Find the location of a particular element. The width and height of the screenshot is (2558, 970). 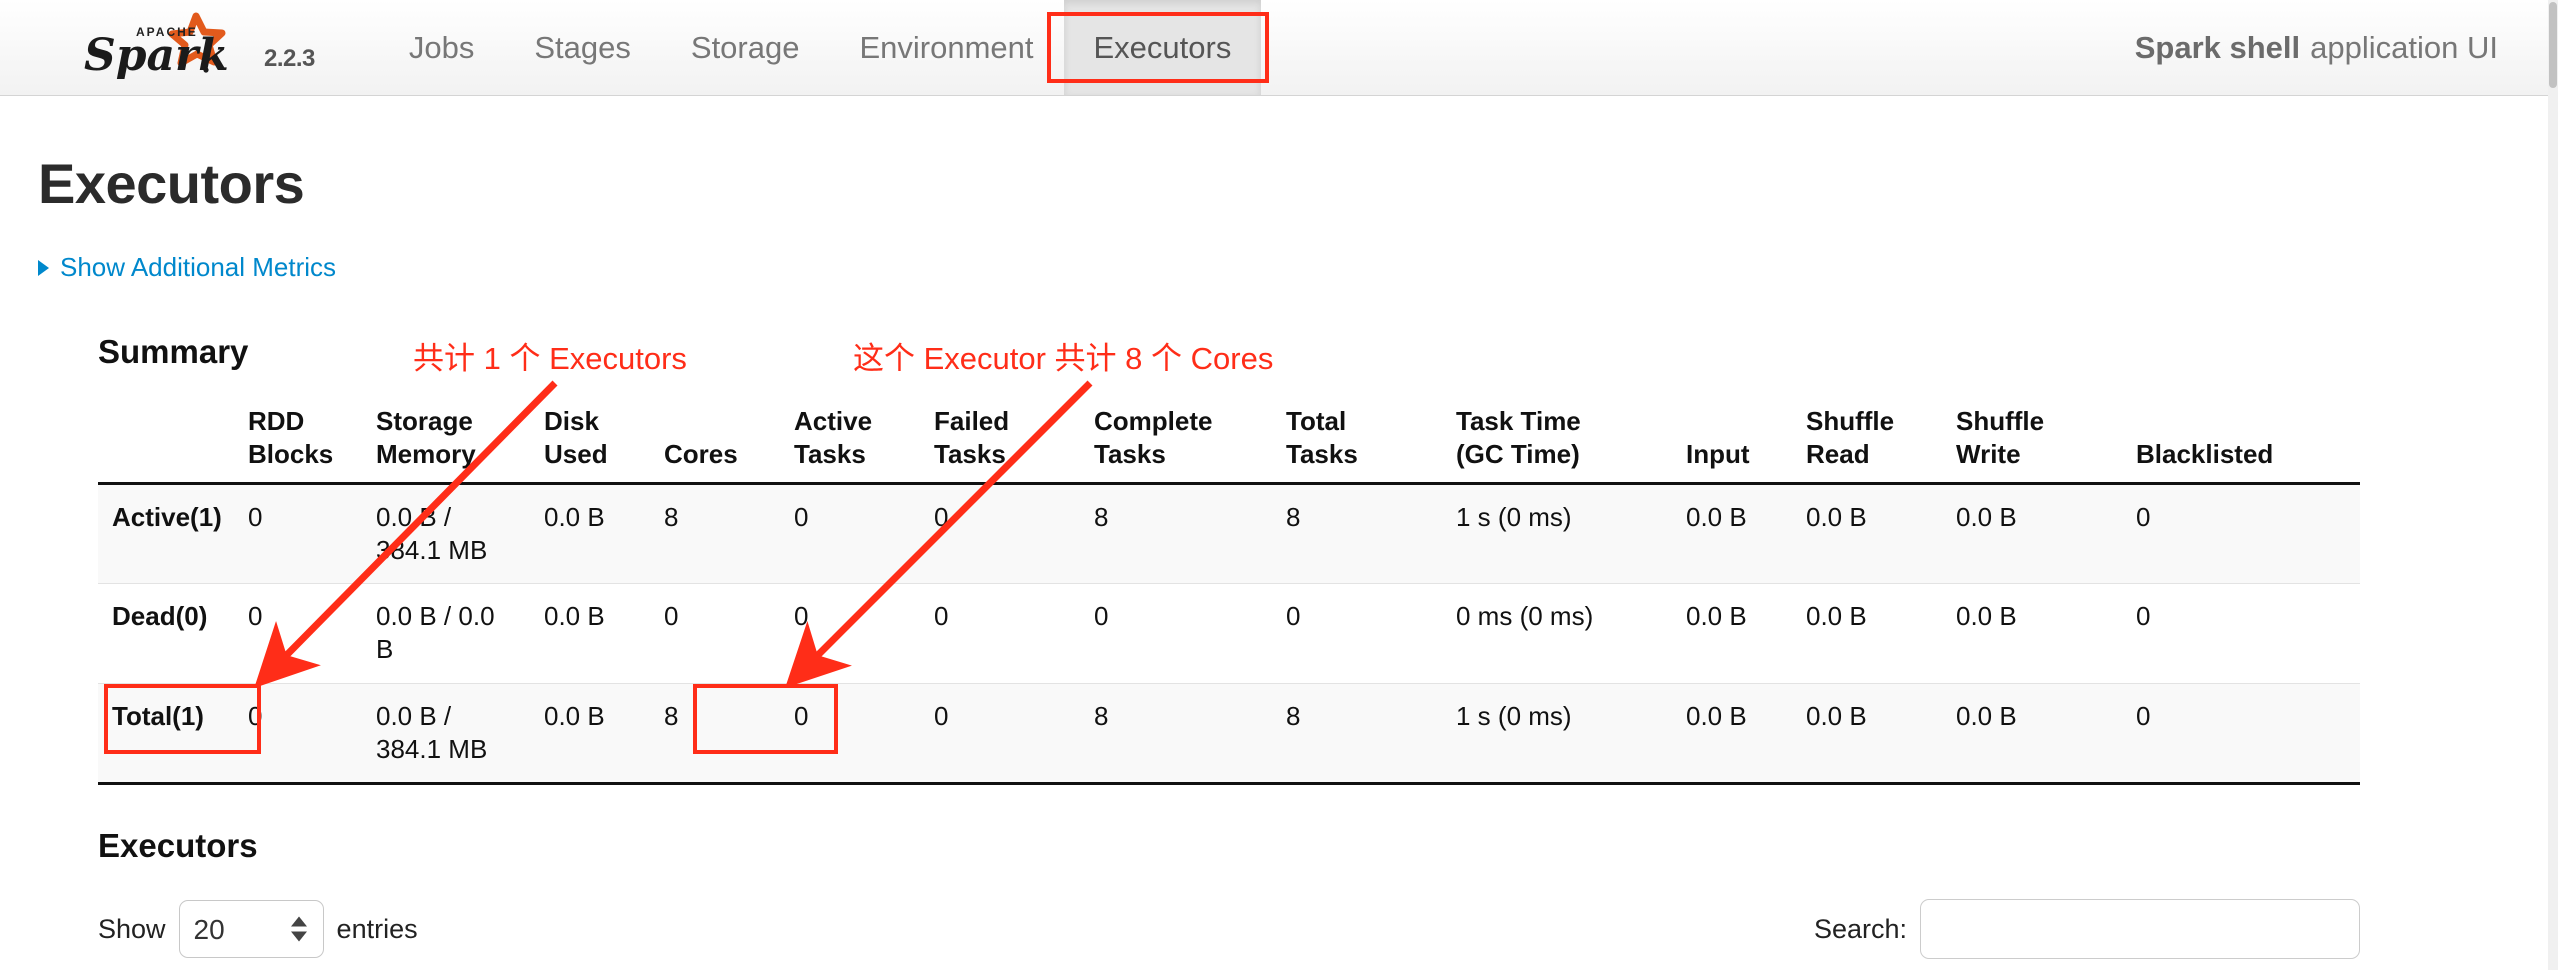

application-title: Spark shell application UI is located at coordinates (2346, 47).